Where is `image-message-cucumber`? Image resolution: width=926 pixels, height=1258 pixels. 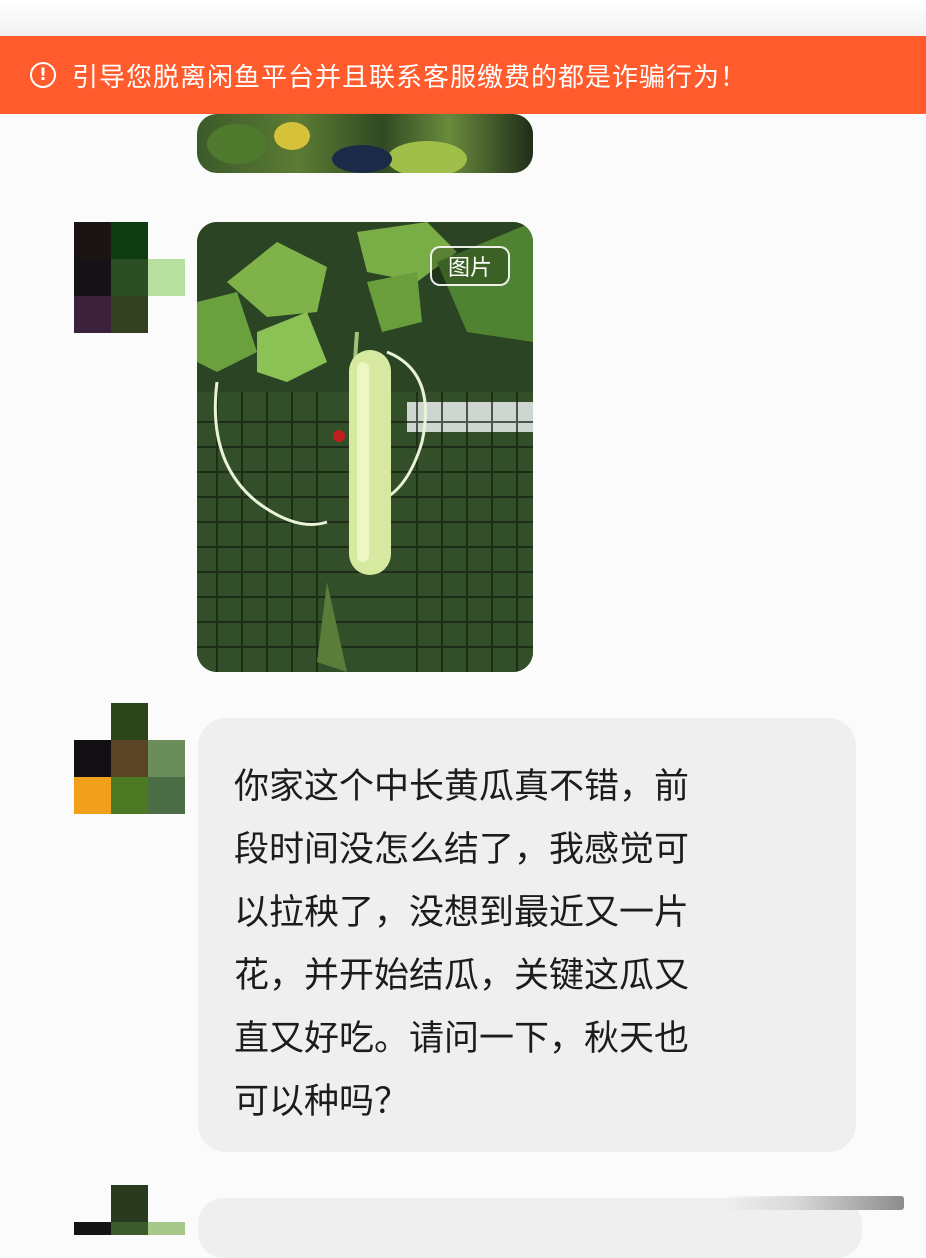 image-message-cucumber is located at coordinates (365, 447).